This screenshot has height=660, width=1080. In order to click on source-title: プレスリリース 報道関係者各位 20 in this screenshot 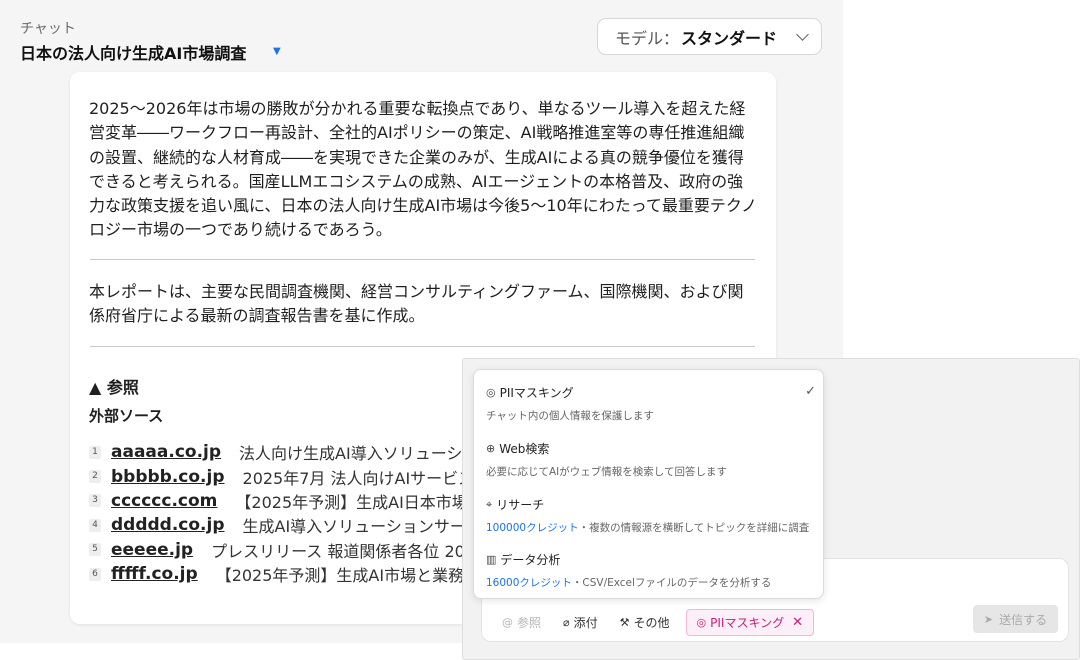, I will do `click(338, 551)`.